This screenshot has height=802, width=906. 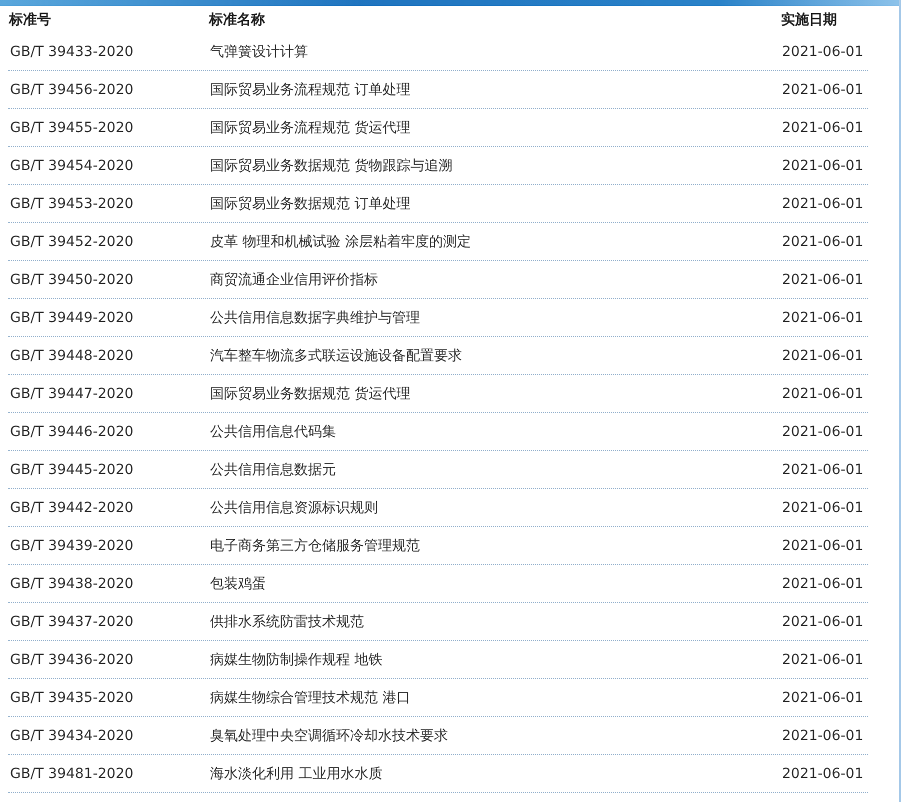 What do you see at coordinates (71, 318) in the screenshot?
I see `table-cell-text: GB/T 39449-2020` at bounding box center [71, 318].